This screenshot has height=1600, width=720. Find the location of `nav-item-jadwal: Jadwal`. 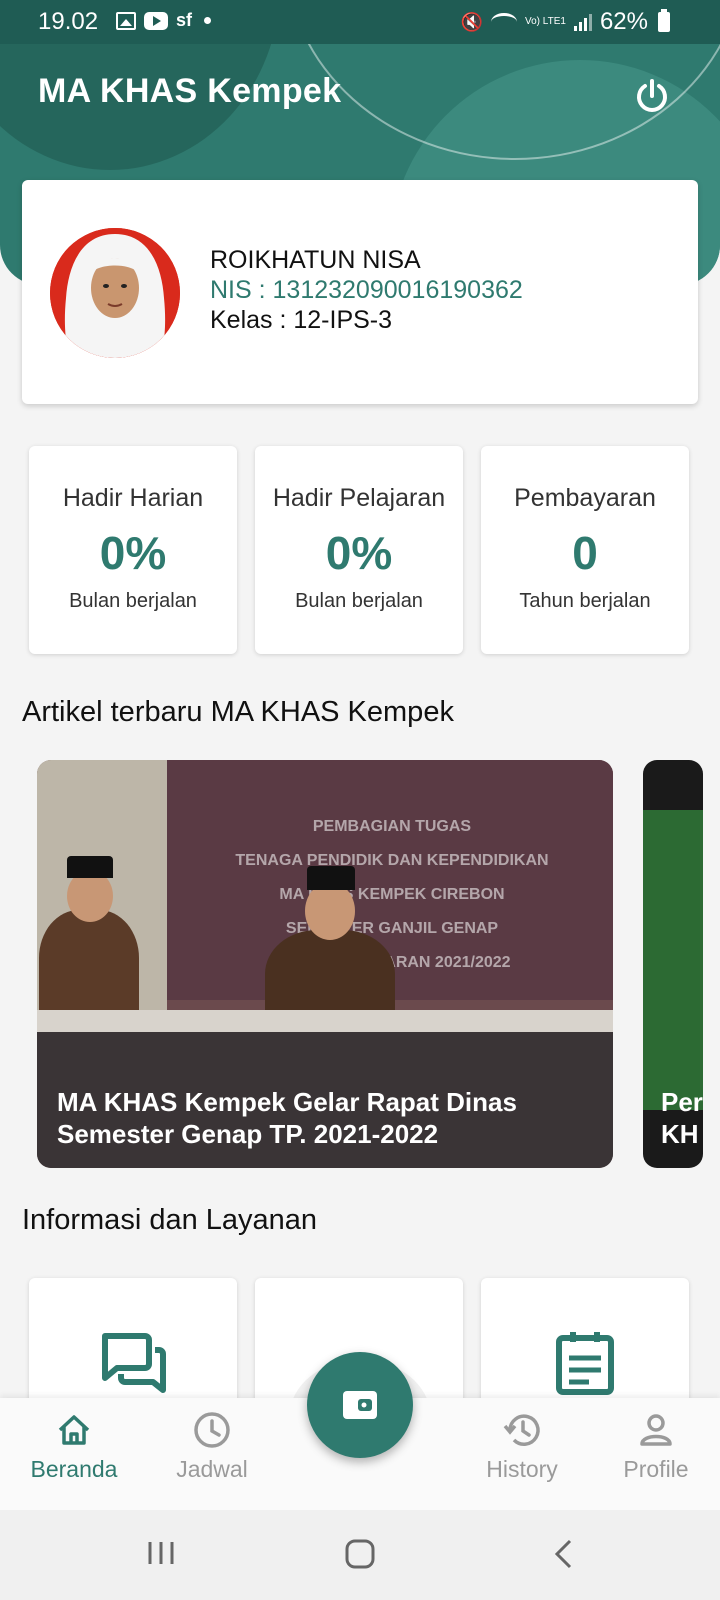

nav-item-jadwal: Jadwal is located at coordinates (212, 1446).